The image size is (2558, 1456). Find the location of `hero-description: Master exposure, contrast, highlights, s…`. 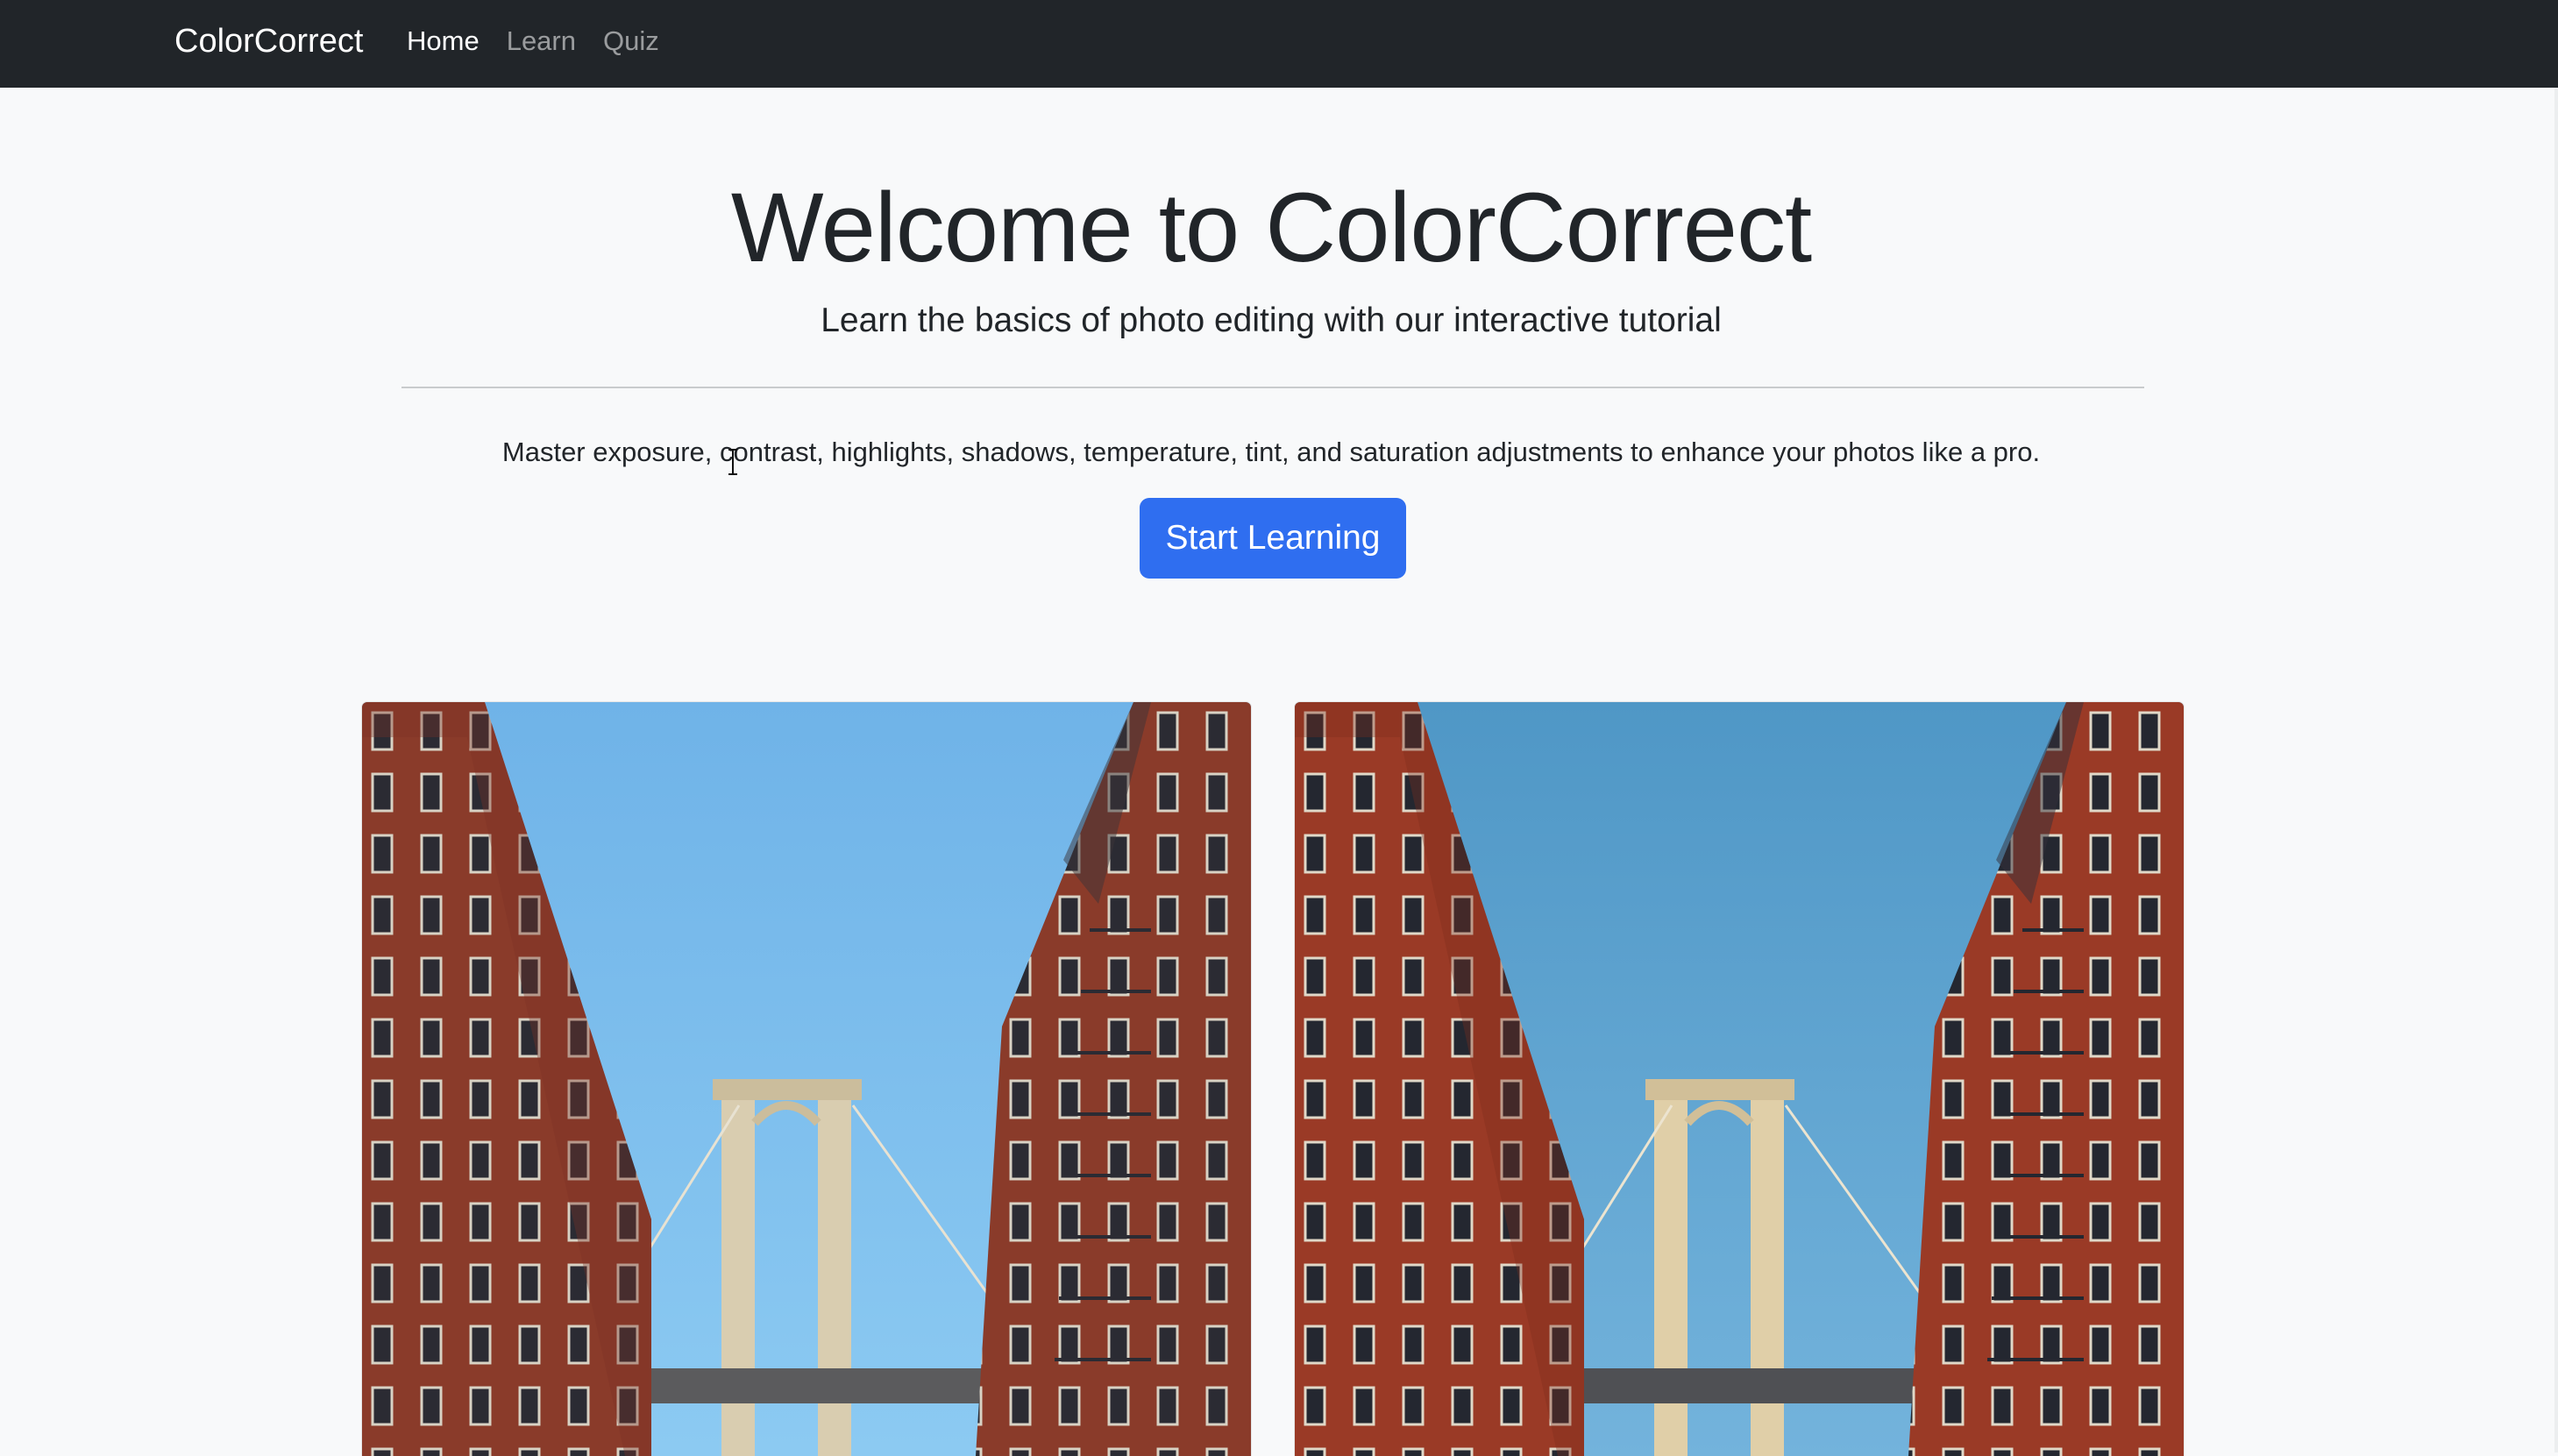

hero-description: Master exposure, contrast, highlights, s… is located at coordinates (1271, 452).